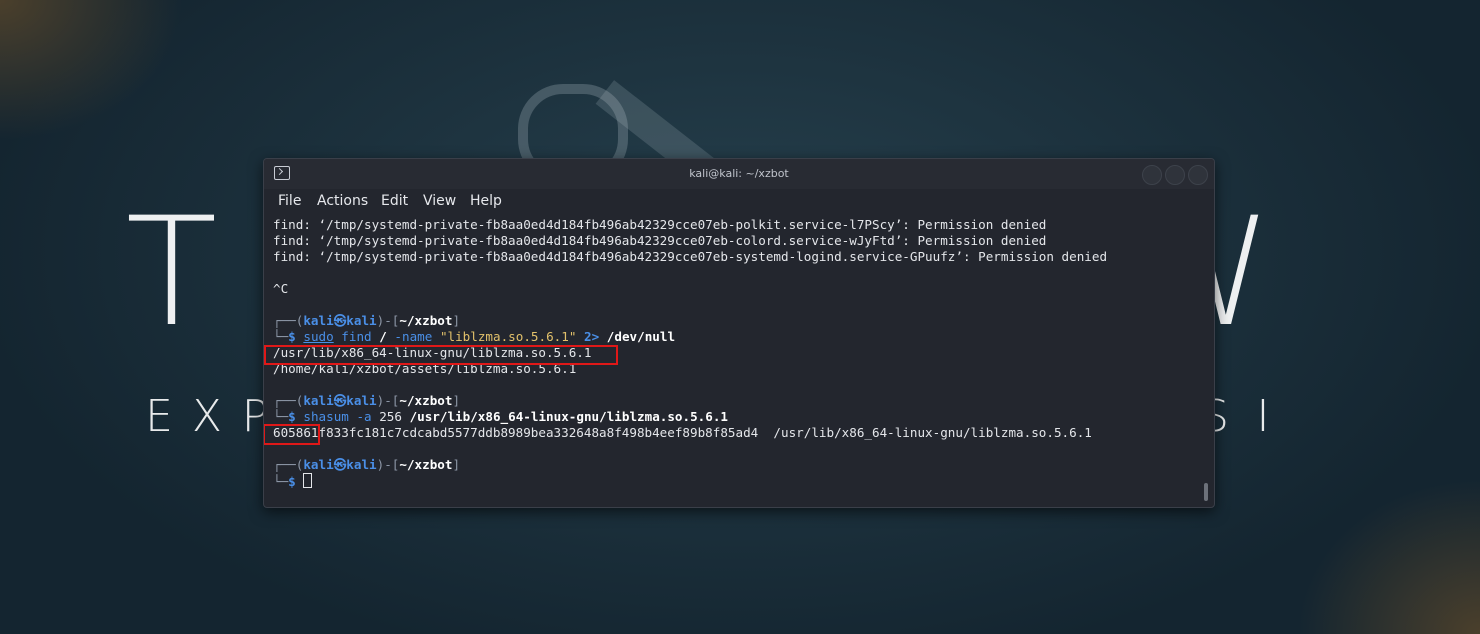 This screenshot has height=634, width=1480. What do you see at coordinates (292, 434) in the screenshot?
I see `highlight-box-hash-prefix` at bounding box center [292, 434].